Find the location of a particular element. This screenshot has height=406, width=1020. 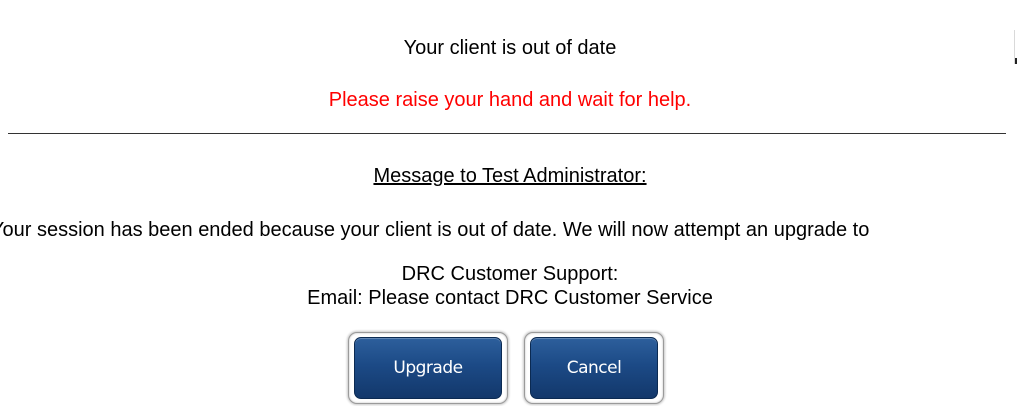

cancel-button: Cancel is located at coordinates (594, 368).